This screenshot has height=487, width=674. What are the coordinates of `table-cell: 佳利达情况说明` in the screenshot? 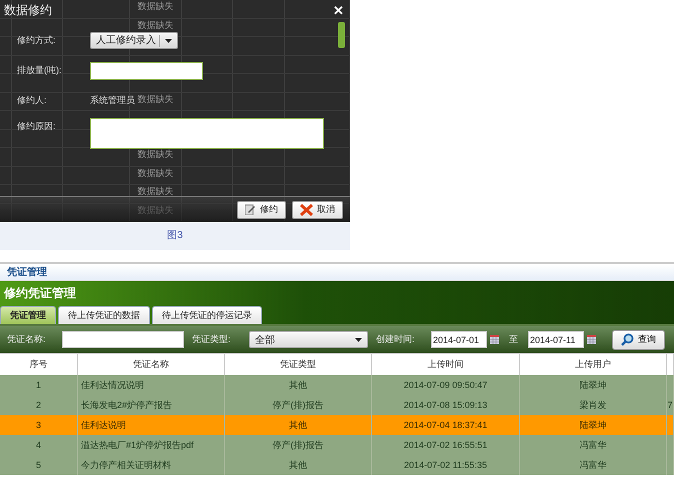 It's located at (151, 385).